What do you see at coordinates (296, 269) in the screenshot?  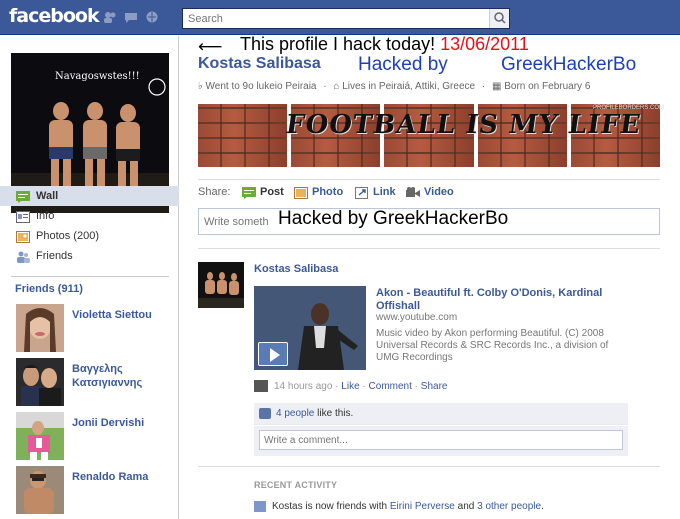 I see `story-author-name: Kostas Salibasa` at bounding box center [296, 269].